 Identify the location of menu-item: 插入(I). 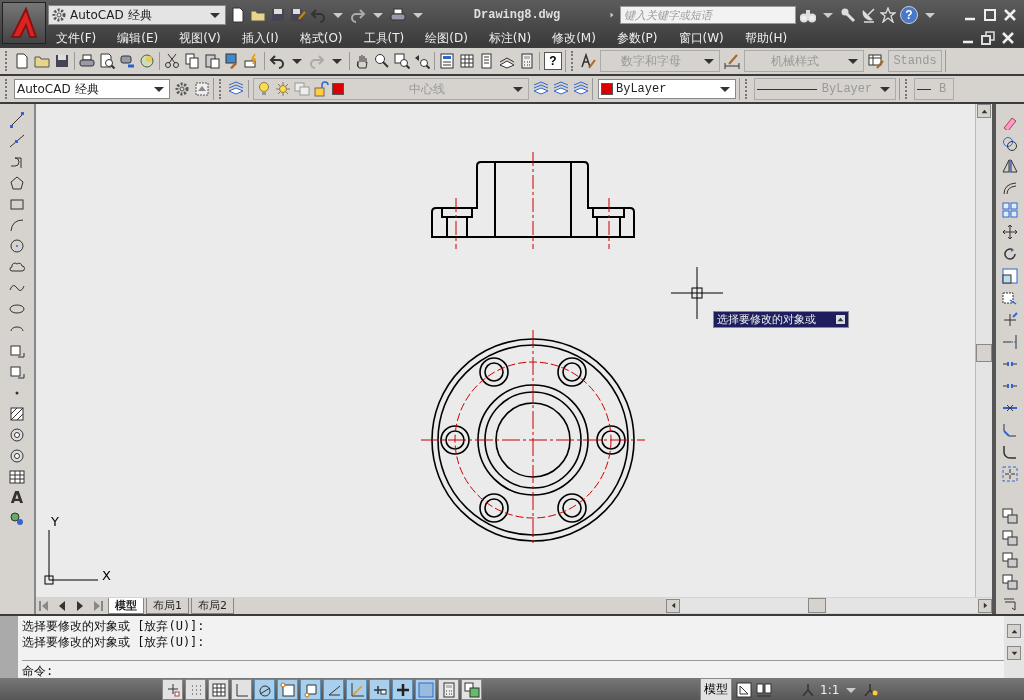
(260, 38).